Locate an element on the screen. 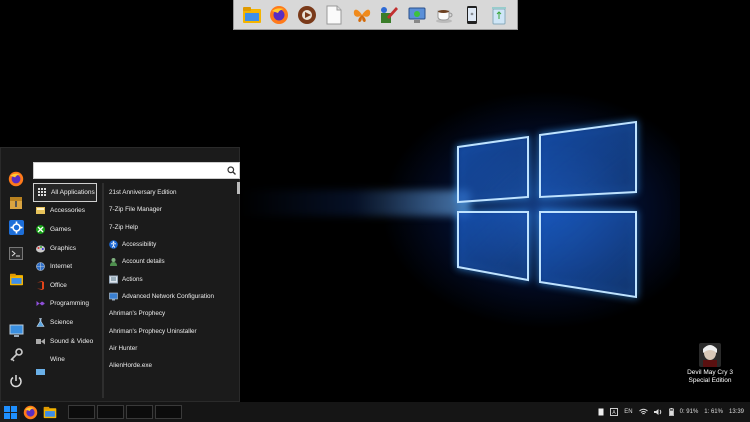 This screenshot has width=750, height=422. game-thumbnail-icon is located at coordinates (710, 355).